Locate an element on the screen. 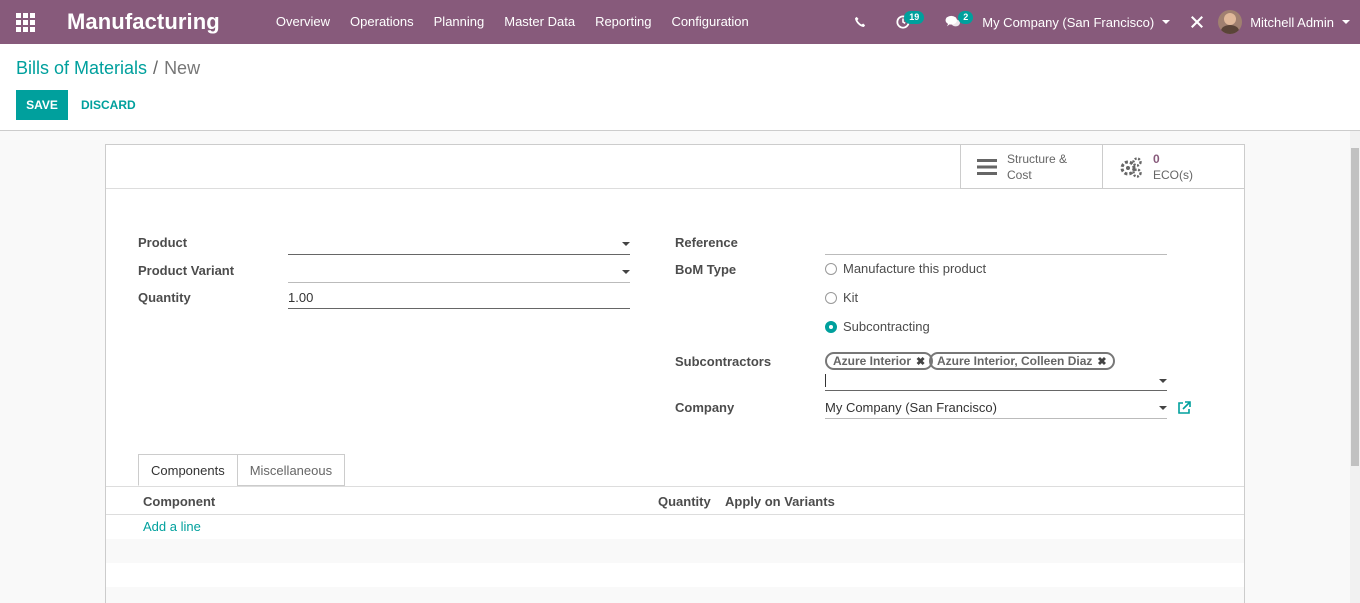 This screenshot has height=603, width=1360. menu-item-reporting: Reporting is located at coordinates (623, 22).